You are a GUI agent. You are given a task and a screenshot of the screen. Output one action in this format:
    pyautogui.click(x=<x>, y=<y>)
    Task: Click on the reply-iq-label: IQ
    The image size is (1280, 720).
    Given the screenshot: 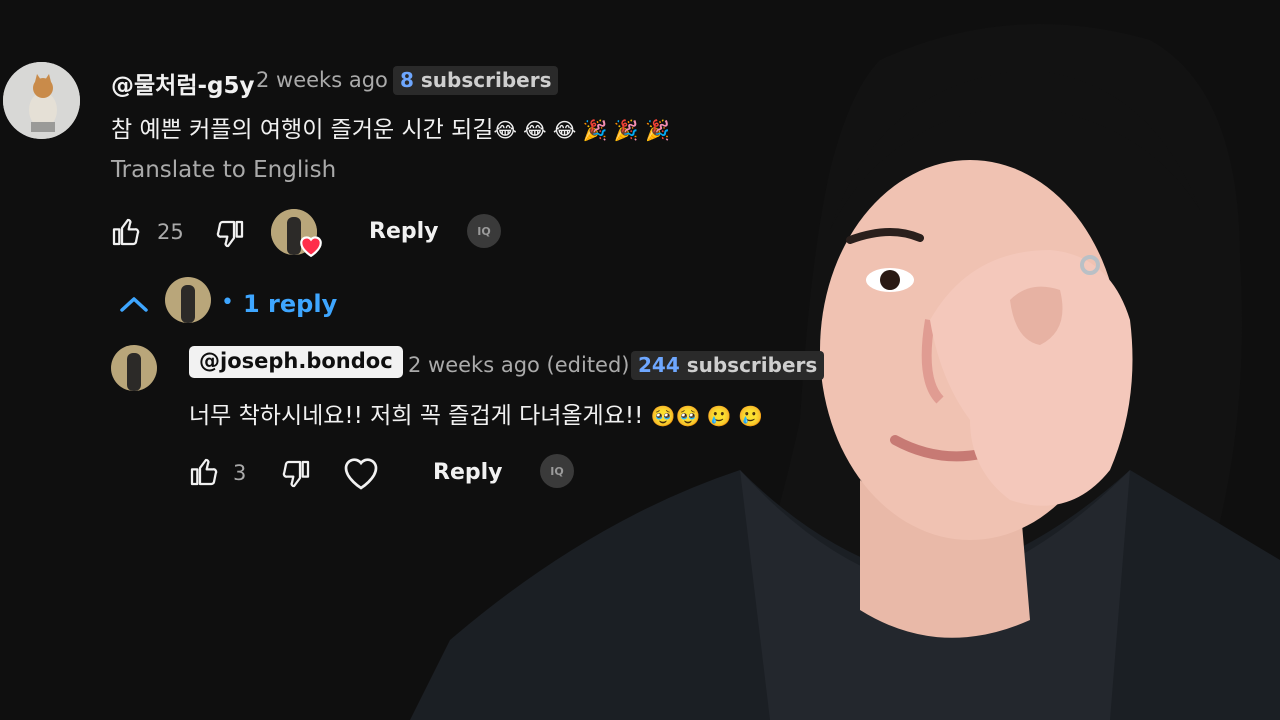 What is the action you would take?
    pyautogui.click(x=557, y=471)
    